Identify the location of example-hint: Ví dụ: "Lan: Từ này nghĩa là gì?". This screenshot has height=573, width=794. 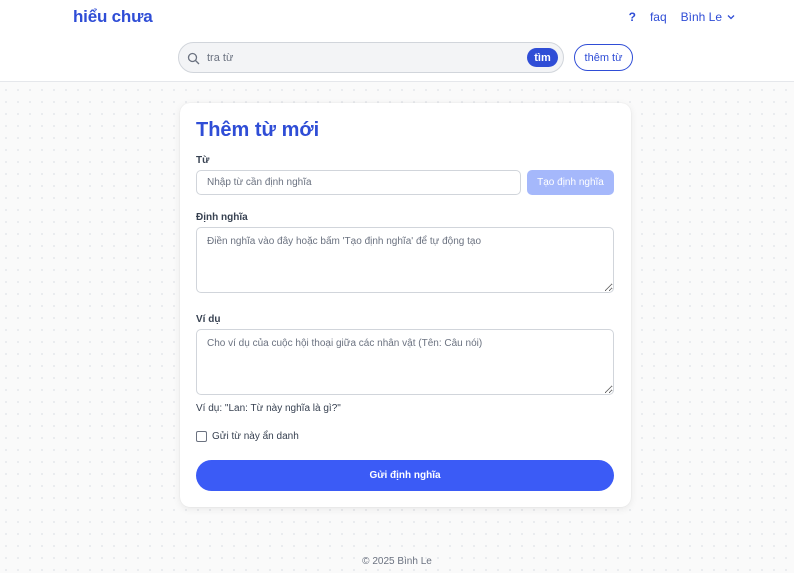
(268, 408).